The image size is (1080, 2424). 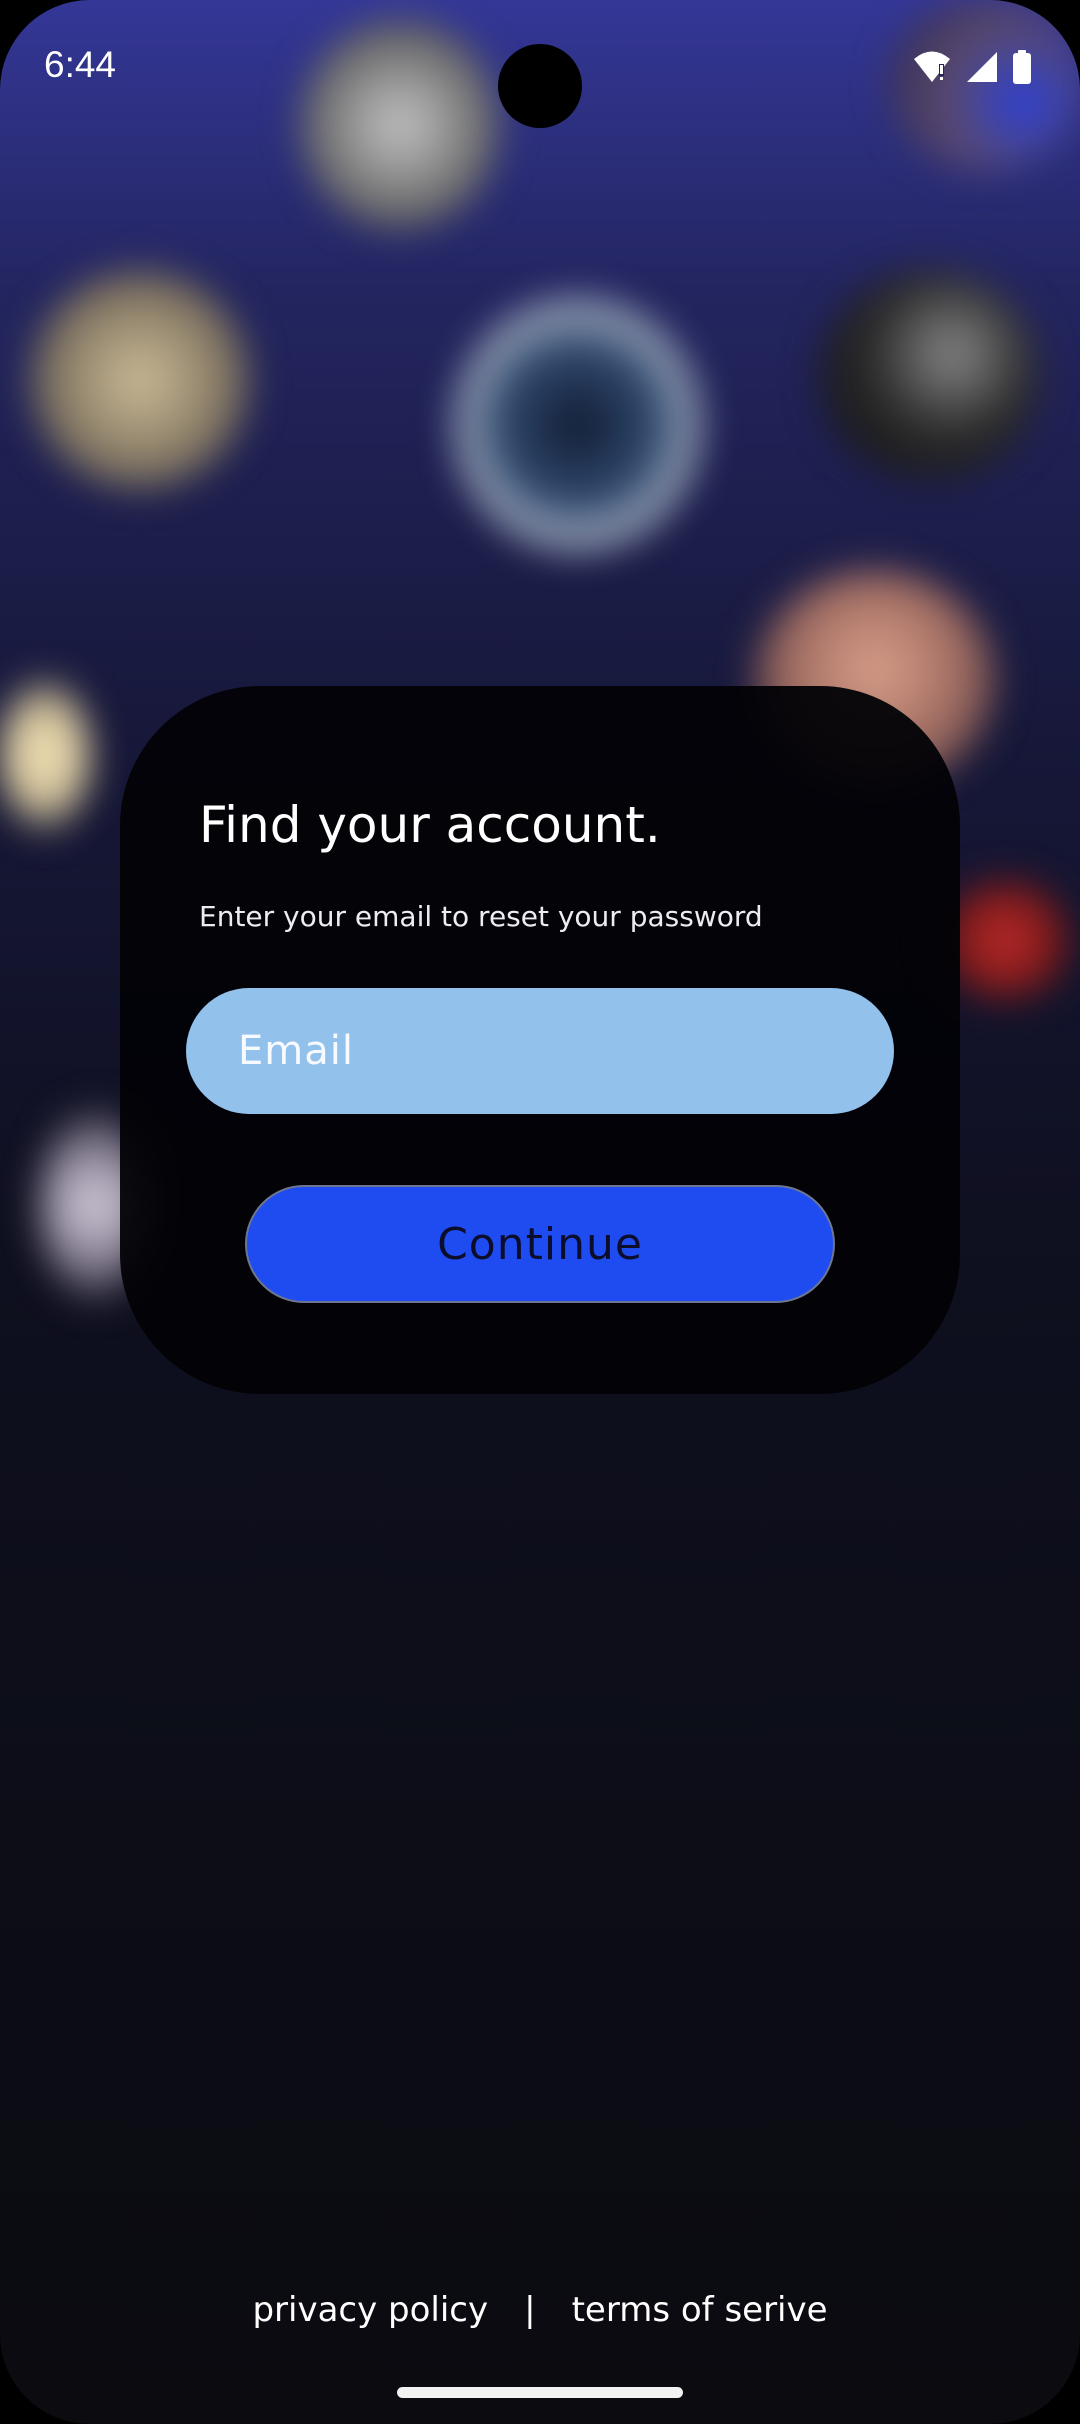 What do you see at coordinates (370, 2310) in the screenshot?
I see `privacy-policy-link: privacy policy` at bounding box center [370, 2310].